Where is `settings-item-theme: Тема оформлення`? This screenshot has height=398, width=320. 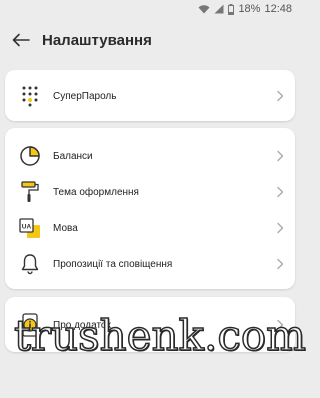 settings-item-theme: Тема оформлення is located at coordinates (150, 192).